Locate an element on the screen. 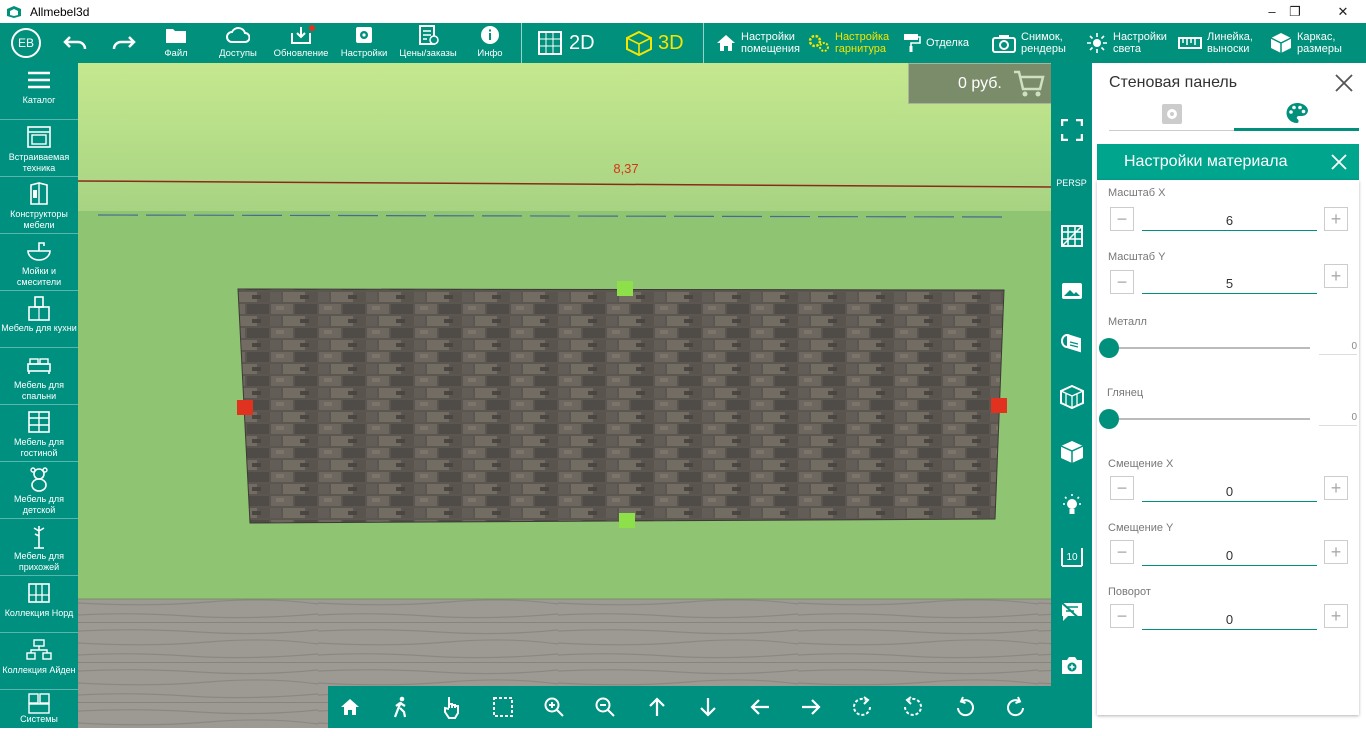 This screenshot has height=736, width=1366. sidebar-item-bedroom: Мебель для спальни is located at coordinates (39, 376).